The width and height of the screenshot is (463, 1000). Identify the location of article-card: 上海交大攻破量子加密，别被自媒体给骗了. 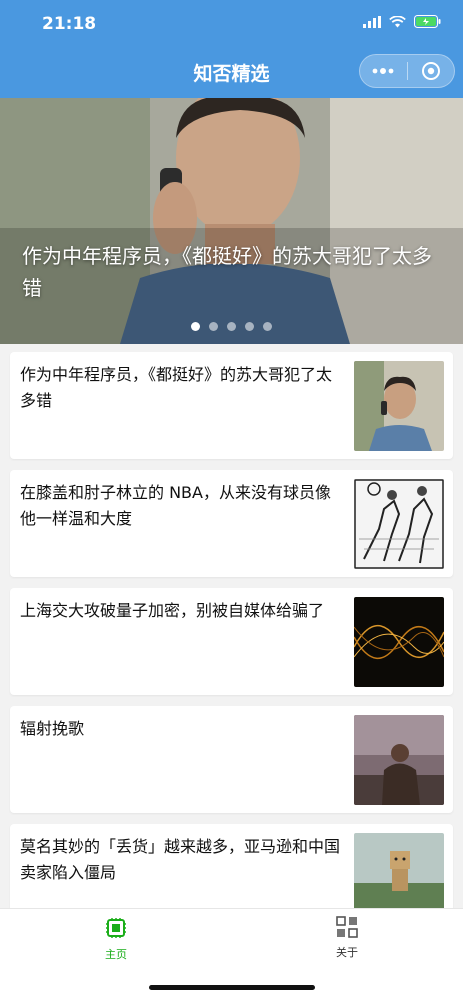
(231, 641).